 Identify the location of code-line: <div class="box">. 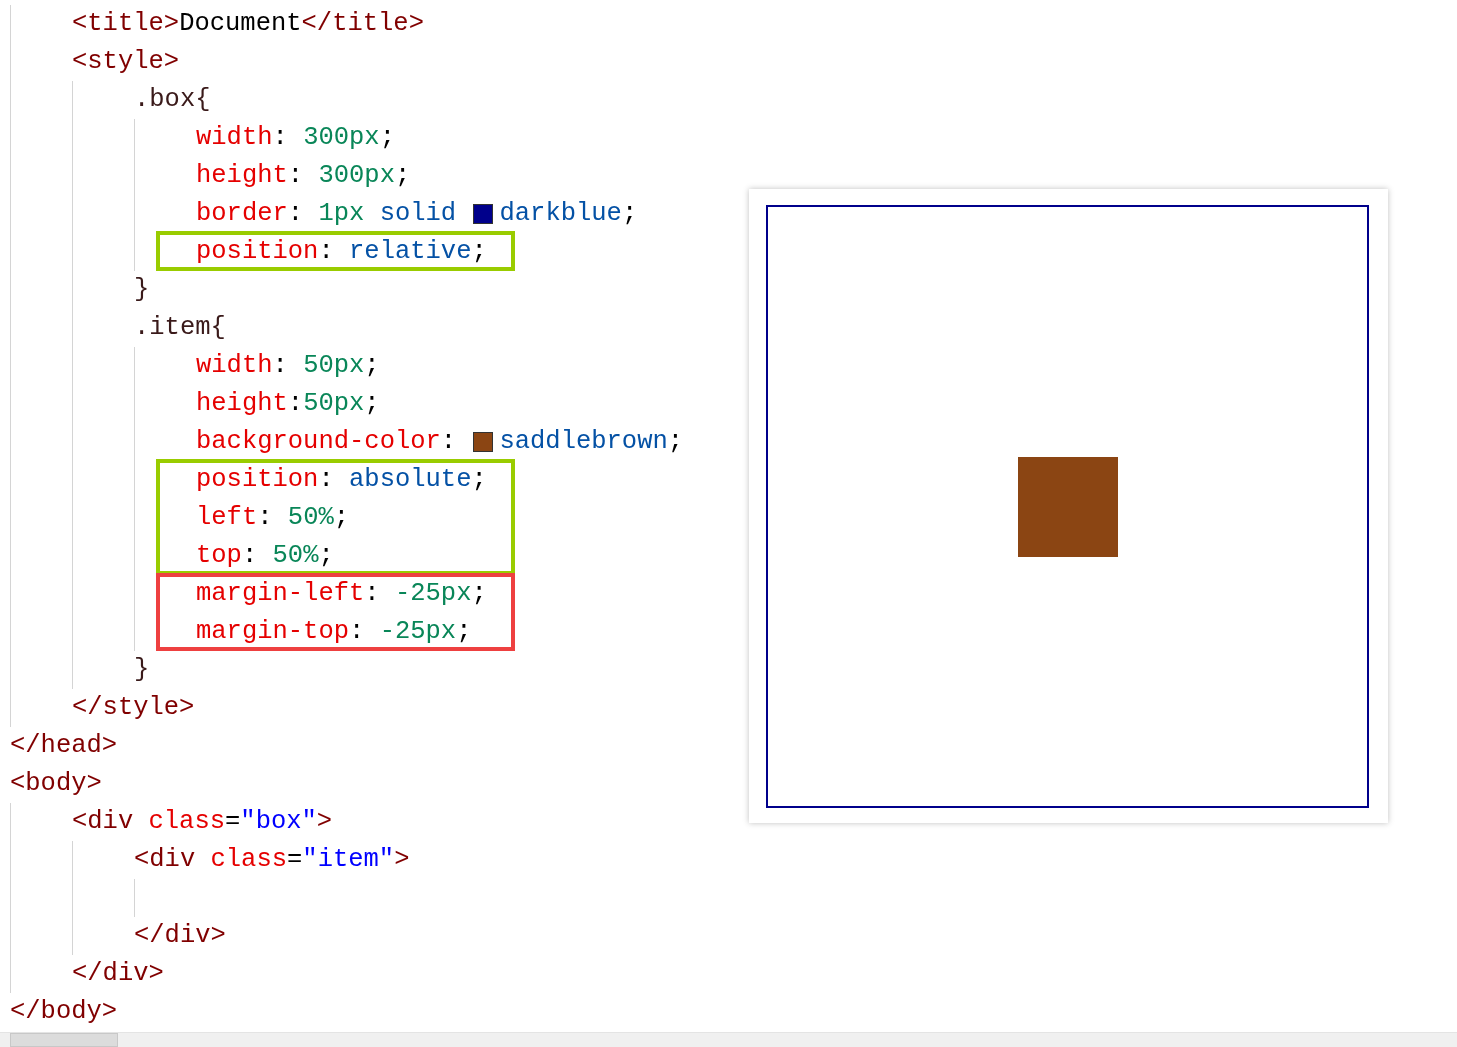
(202, 822).